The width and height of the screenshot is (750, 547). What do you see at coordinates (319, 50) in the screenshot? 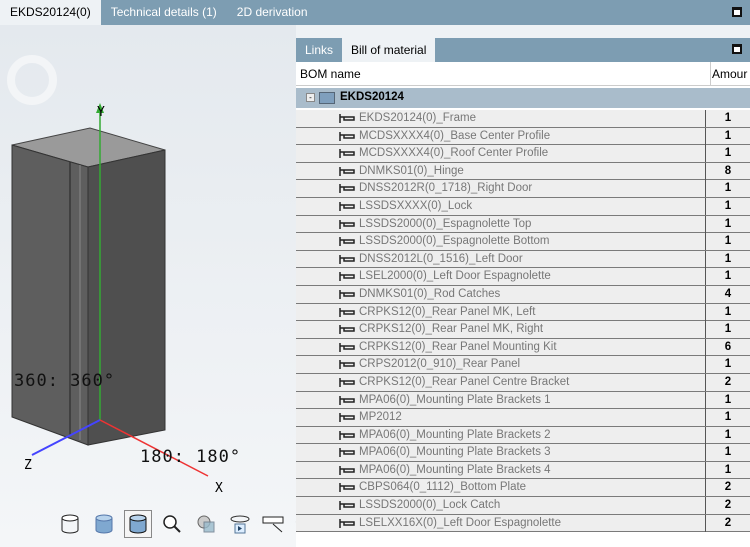
I see `tab-links: Links` at bounding box center [319, 50].